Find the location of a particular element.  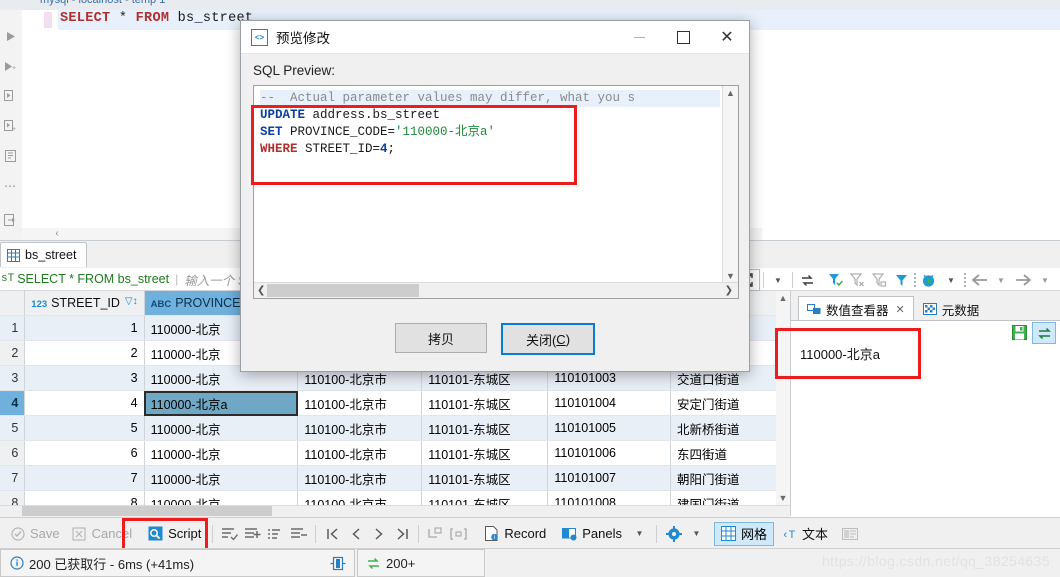

forward-caret-icon: ▼ is located at coordinates (1045, 280).